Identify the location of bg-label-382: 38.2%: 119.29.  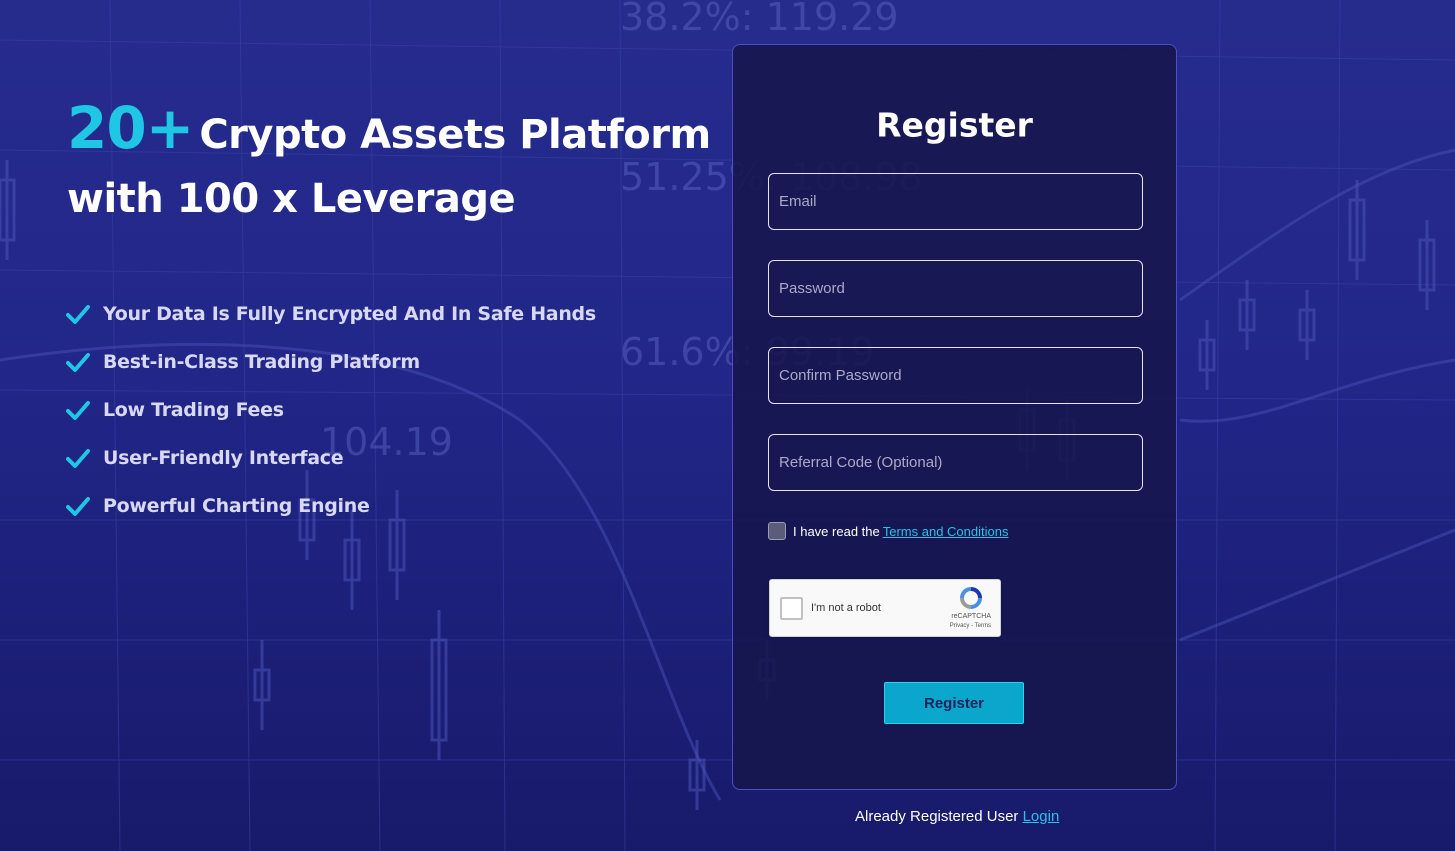
(759, 19).